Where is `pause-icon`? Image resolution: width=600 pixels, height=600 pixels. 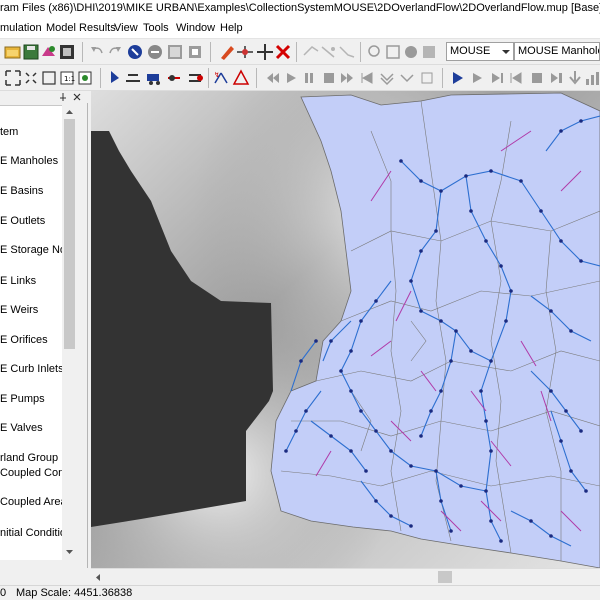
pause-icon is located at coordinates (309, 78).